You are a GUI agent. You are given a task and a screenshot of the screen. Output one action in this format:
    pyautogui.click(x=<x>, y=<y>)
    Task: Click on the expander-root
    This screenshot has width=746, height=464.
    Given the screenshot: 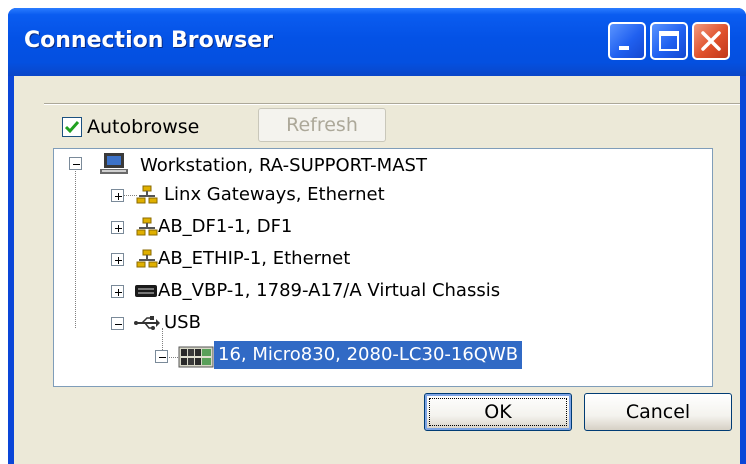 What is the action you would take?
    pyautogui.click(x=75, y=163)
    